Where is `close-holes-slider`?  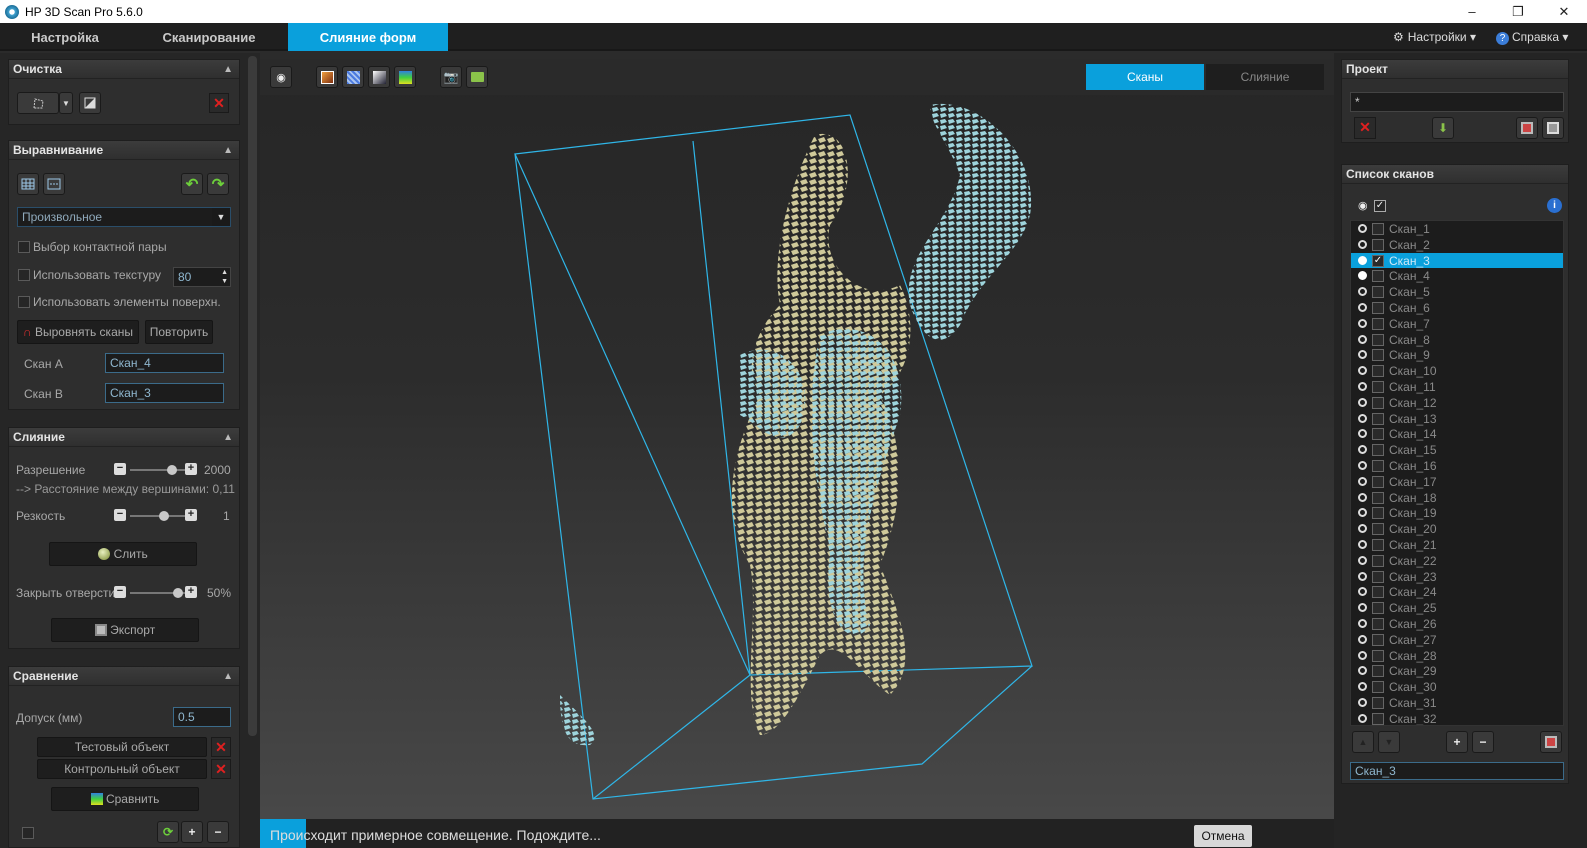
close-holes-slider is located at coordinates (158, 593).